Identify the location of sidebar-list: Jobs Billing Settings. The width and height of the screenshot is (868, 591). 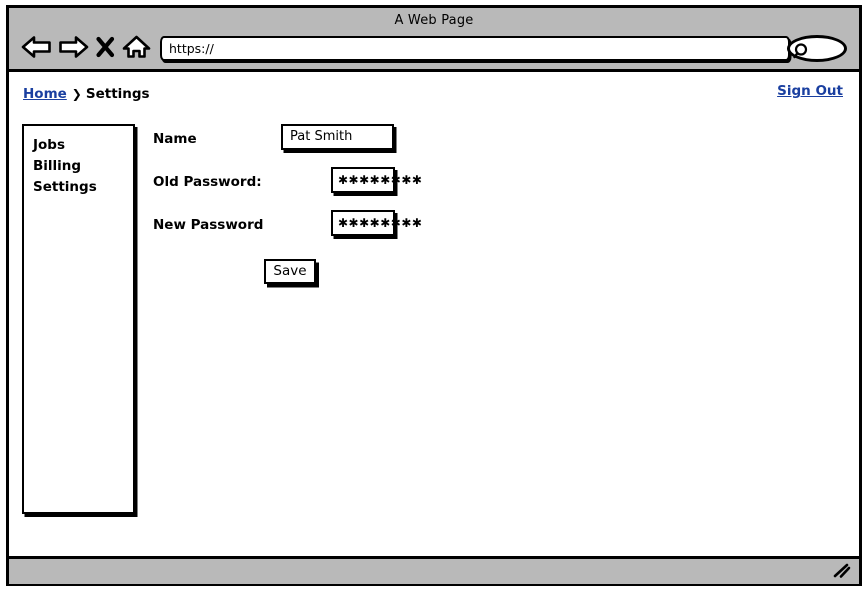
(78, 162).